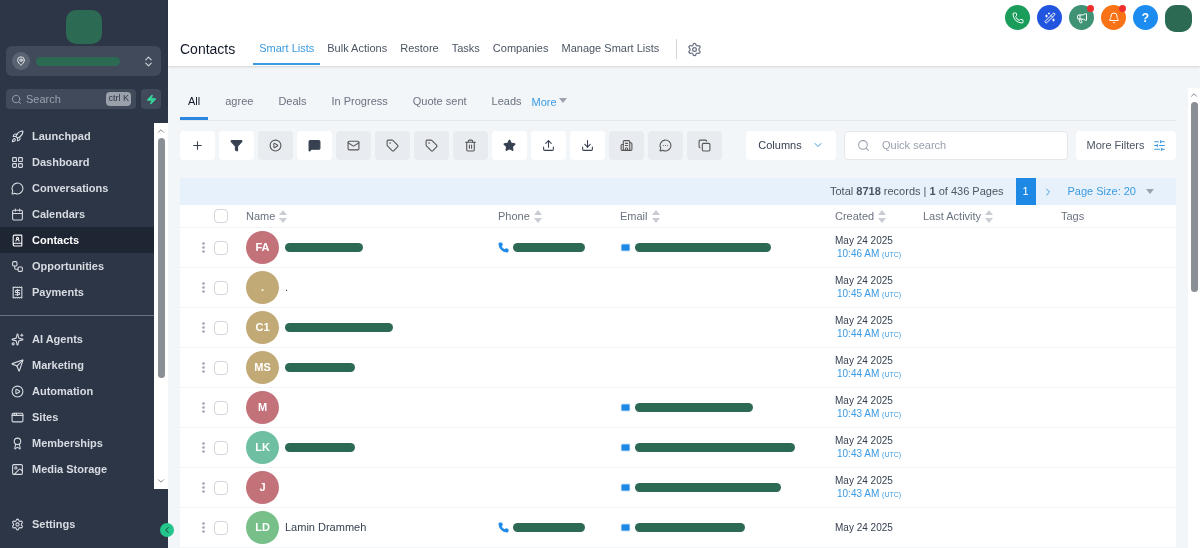 This screenshot has height=548, width=1200. Describe the element at coordinates (77, 391) in the screenshot. I see `nav-item: Automation` at that location.